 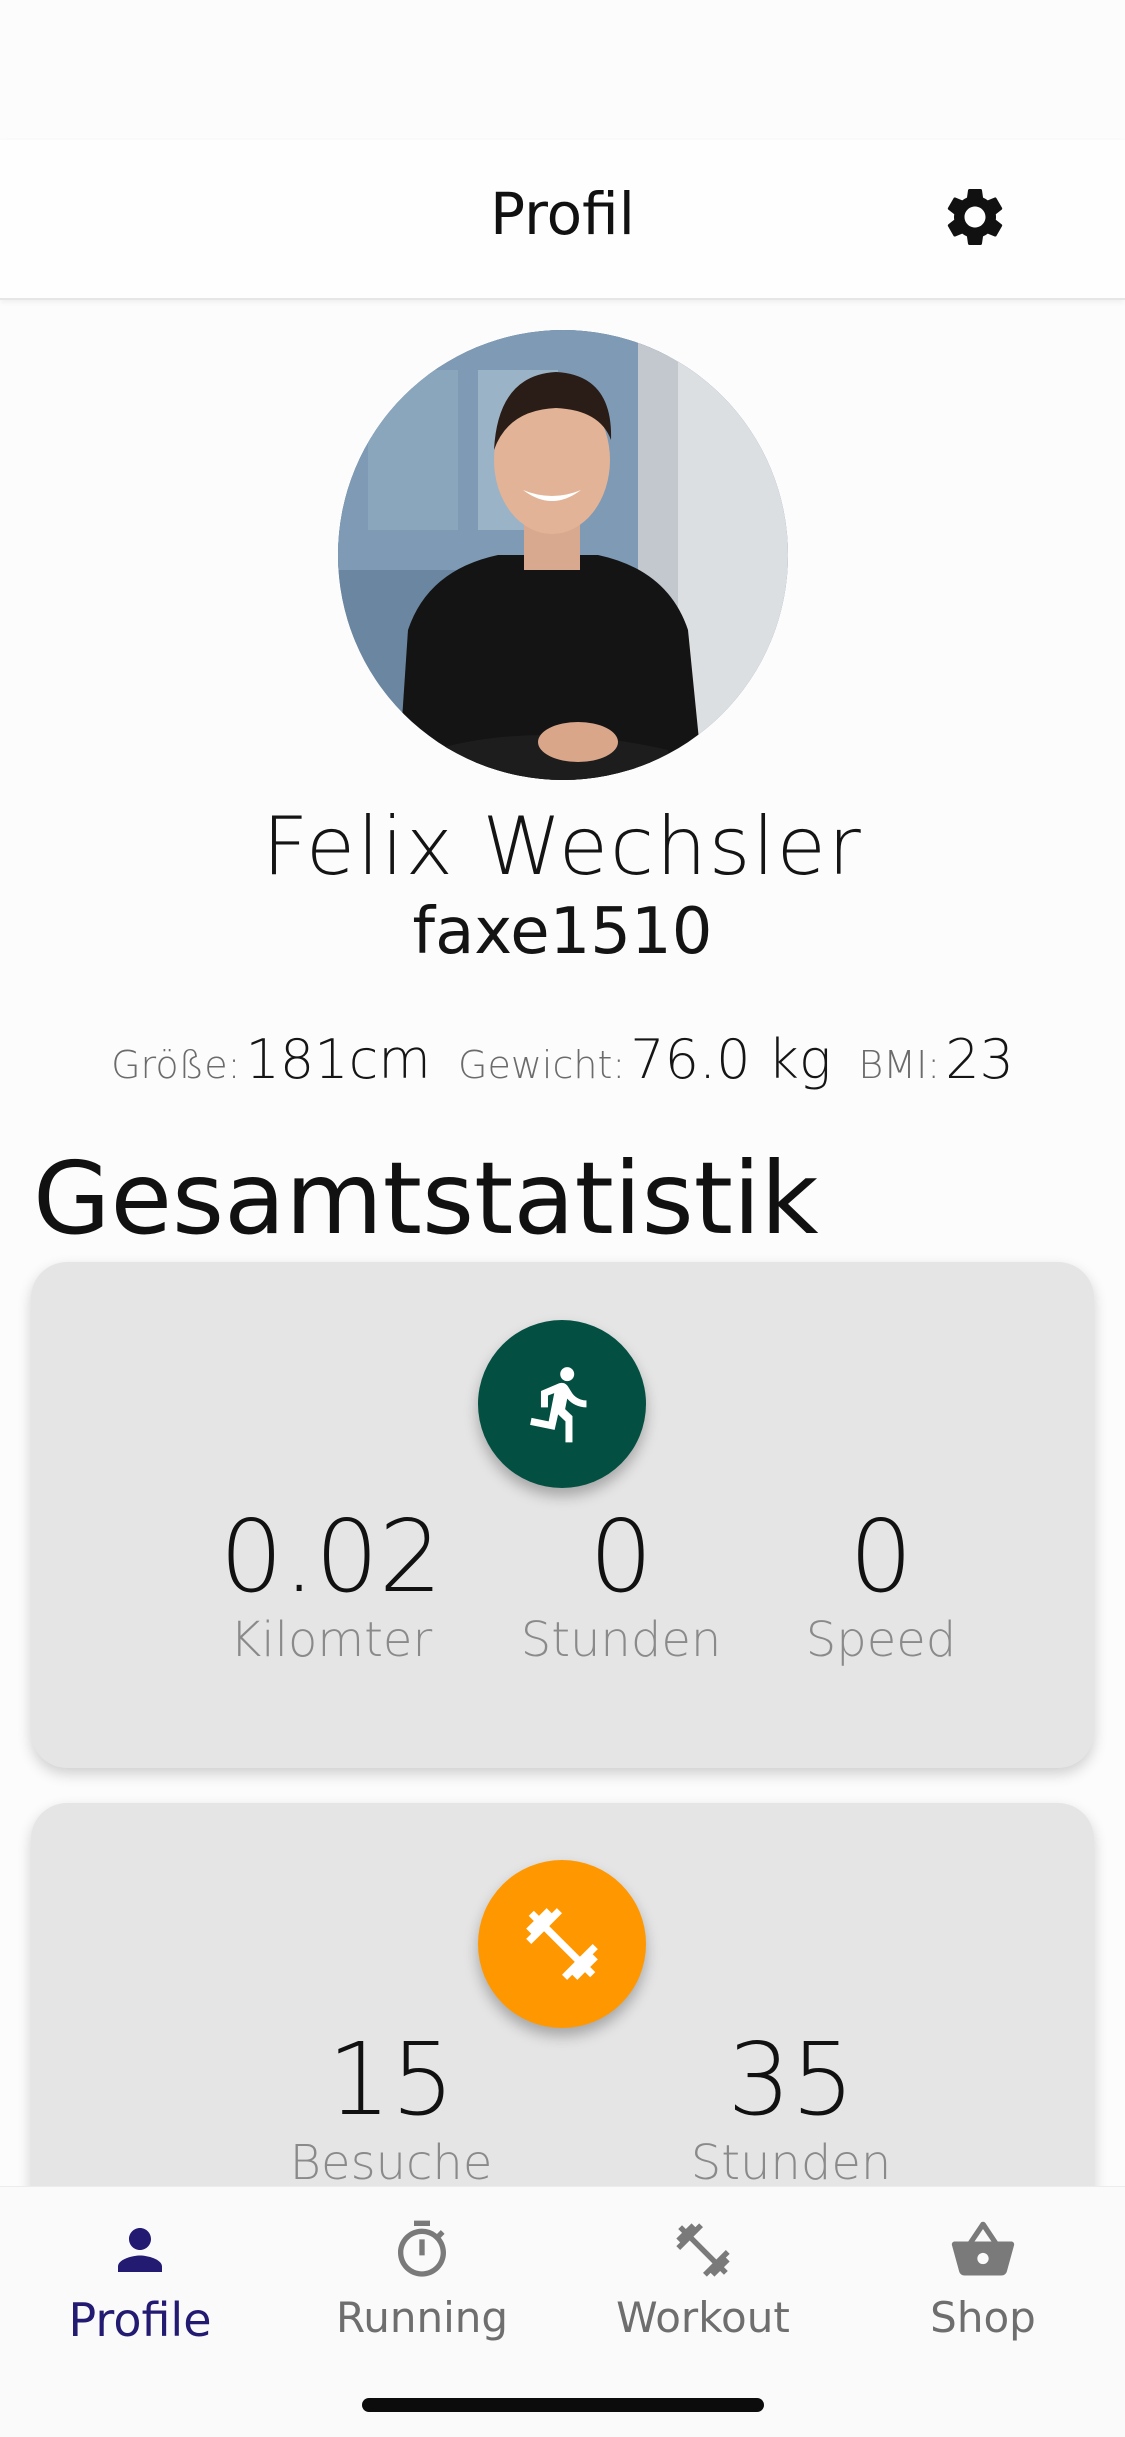 What do you see at coordinates (338, 1059) in the screenshot?
I see `height-value: 181cm` at bounding box center [338, 1059].